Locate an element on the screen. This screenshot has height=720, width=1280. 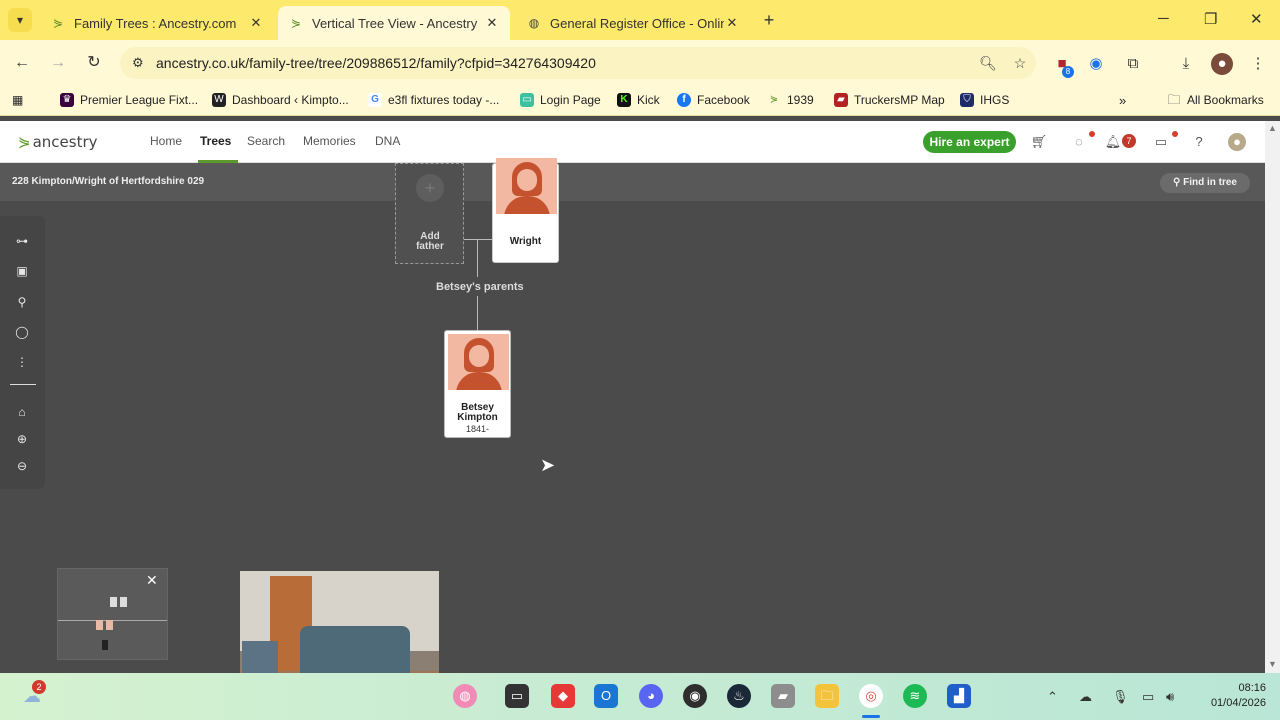
zoom-out-icon: ⊖ is located at coordinates (22, 466).